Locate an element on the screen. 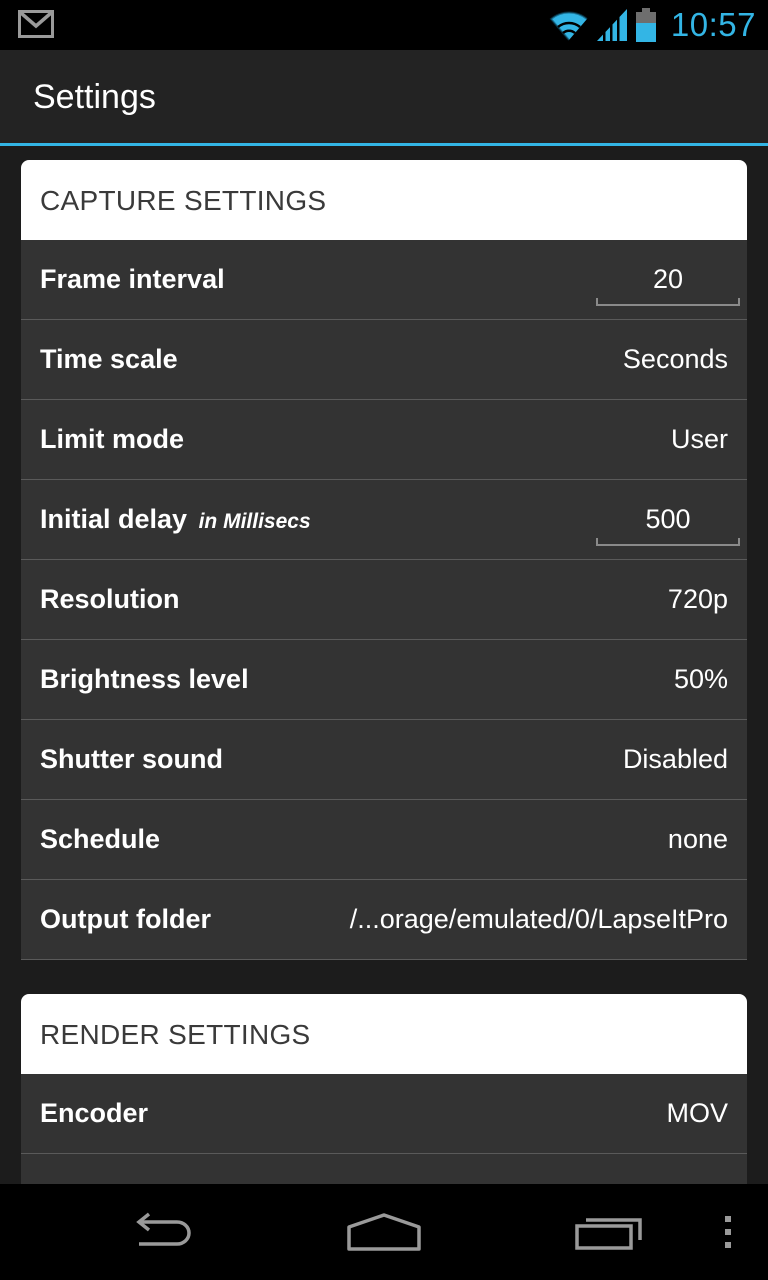  recent-apps-button is located at coordinates (610, 1232).